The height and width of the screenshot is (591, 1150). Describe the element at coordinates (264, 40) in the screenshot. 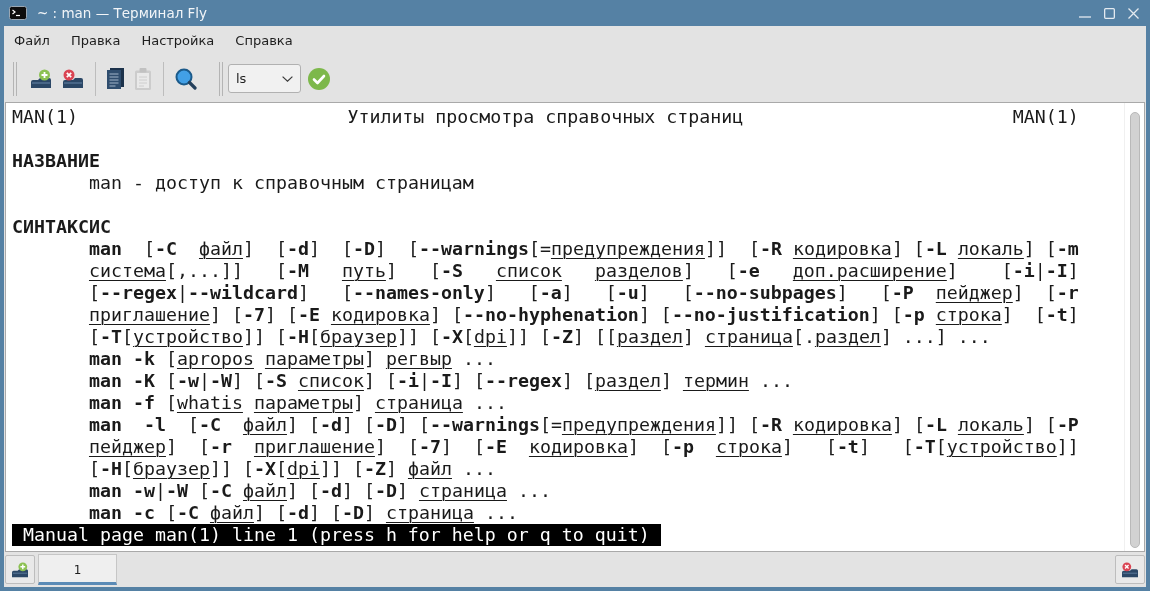

I see `menu-item: Справка` at that location.